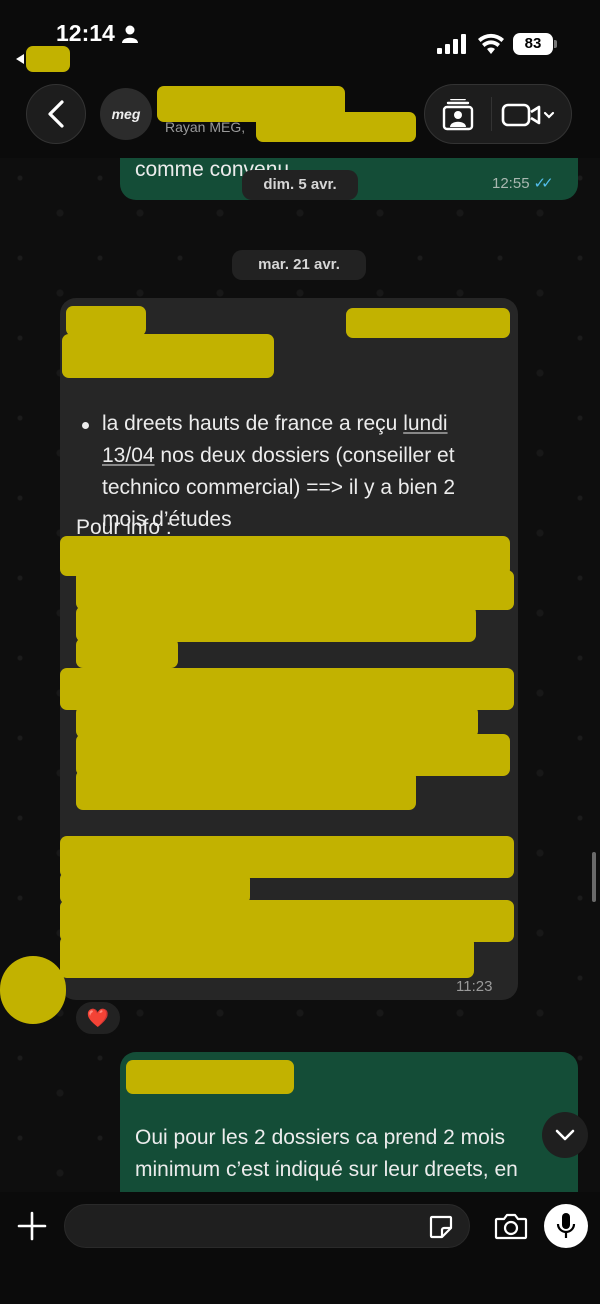  What do you see at coordinates (511, 1226) in the screenshot?
I see `camera-icon` at bounding box center [511, 1226].